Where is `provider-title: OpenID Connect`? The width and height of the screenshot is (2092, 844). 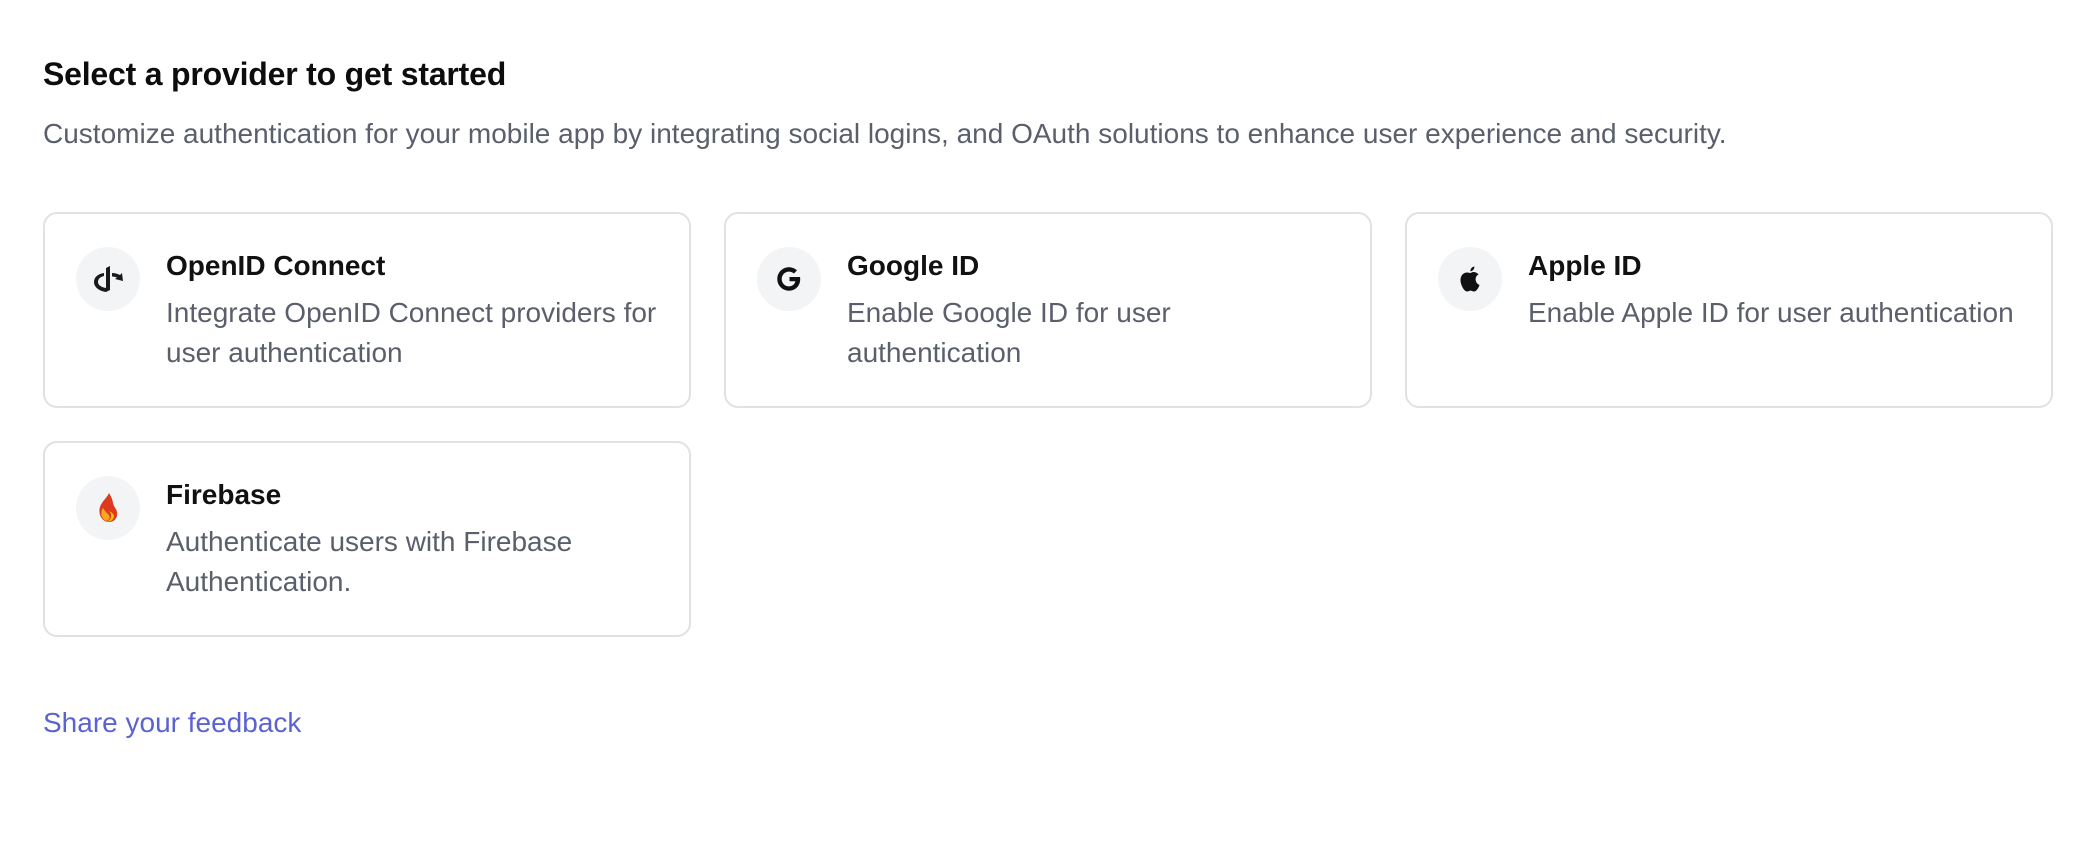 provider-title: OpenID Connect is located at coordinates (276, 265).